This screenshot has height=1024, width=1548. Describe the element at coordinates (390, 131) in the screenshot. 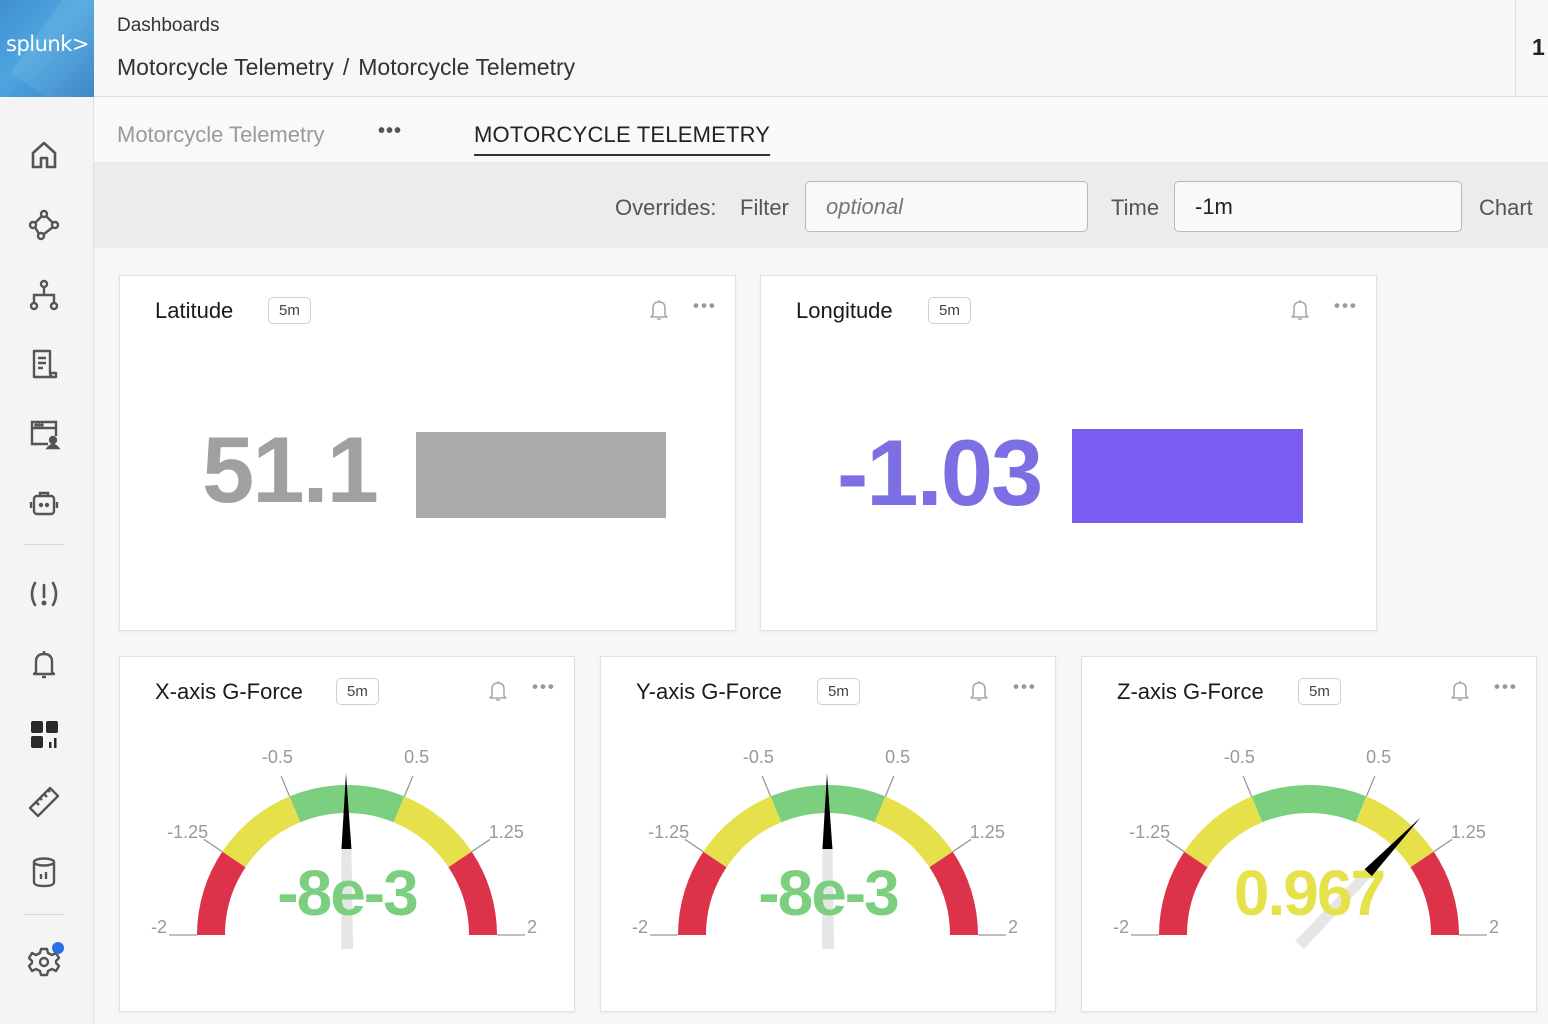

I see `group-more-button: •••` at that location.